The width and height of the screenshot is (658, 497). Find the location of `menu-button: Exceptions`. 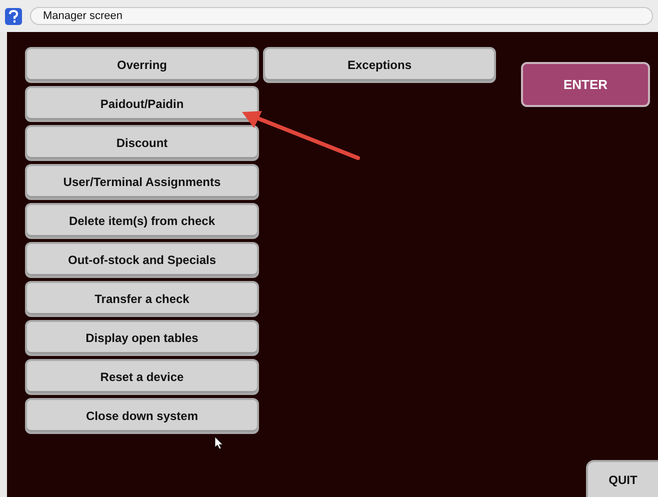

menu-button: Exceptions is located at coordinates (379, 65).